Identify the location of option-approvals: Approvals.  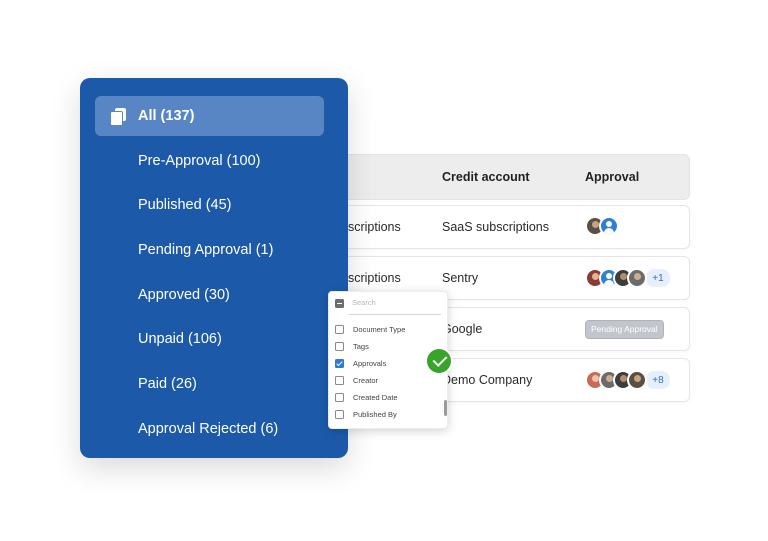
(360, 363).